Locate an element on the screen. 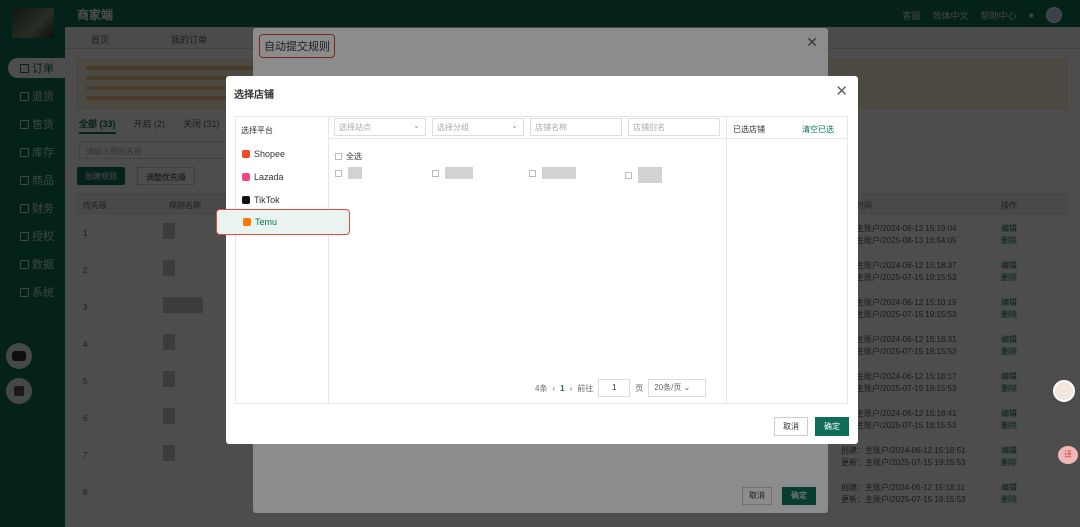  platform-head: 选择平台 is located at coordinates (257, 130).